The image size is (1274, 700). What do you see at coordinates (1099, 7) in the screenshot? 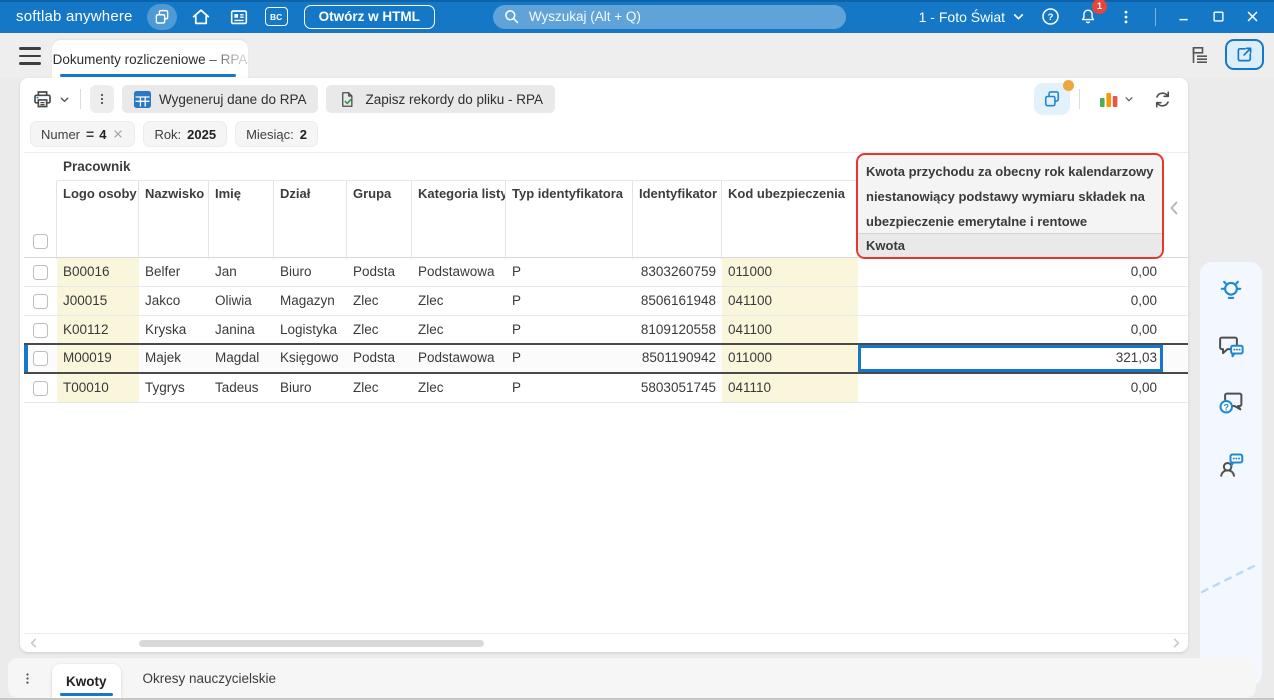
I see `notification-badge: 1` at bounding box center [1099, 7].